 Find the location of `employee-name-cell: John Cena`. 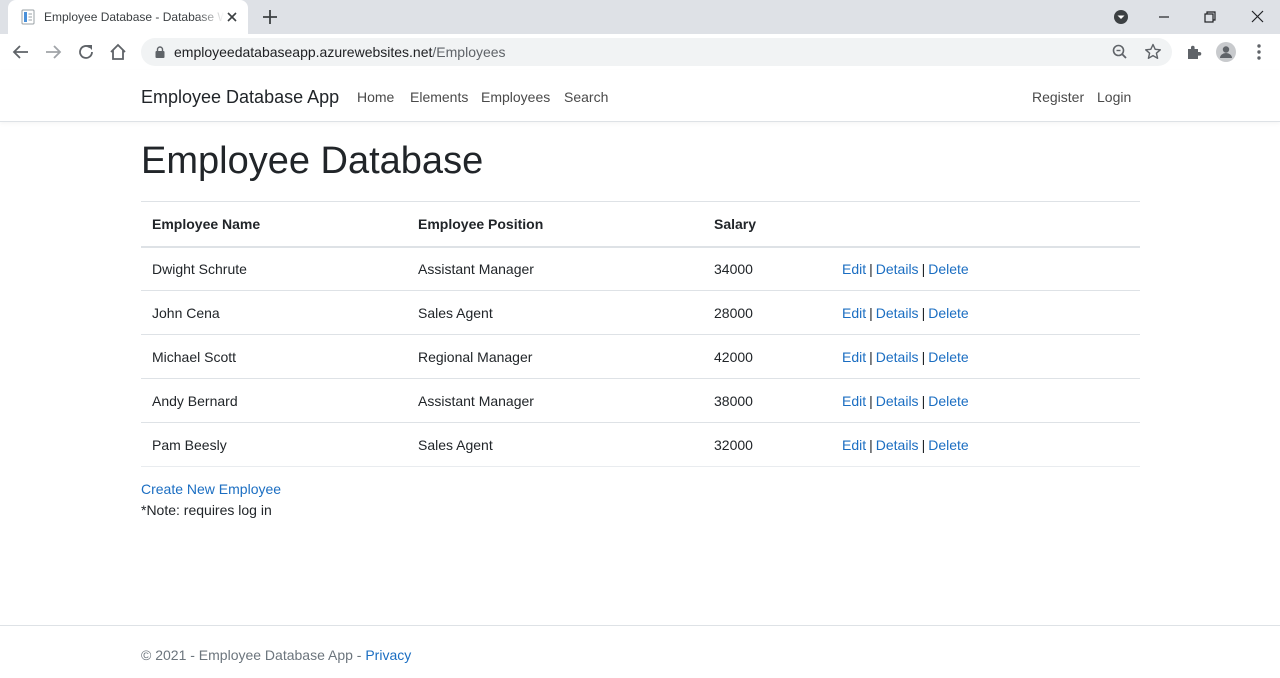

employee-name-cell: John Cena is located at coordinates (274, 312).